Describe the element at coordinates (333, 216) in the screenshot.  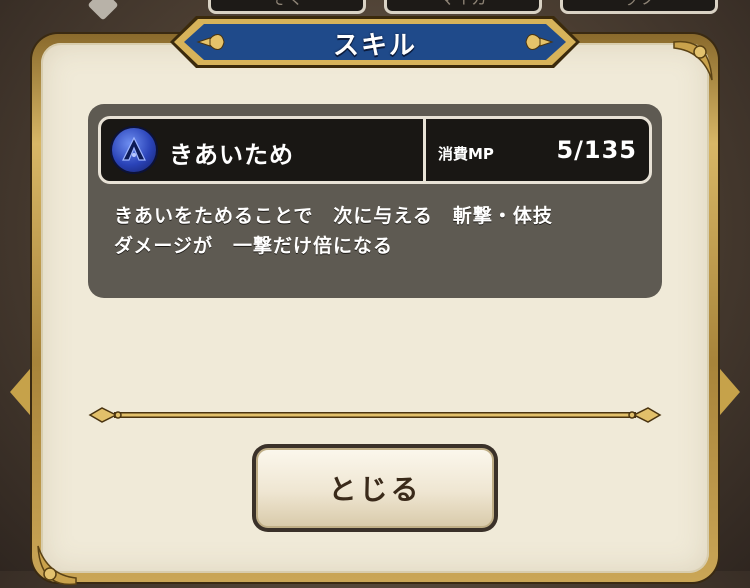
I see `description-line: きあいをためることで 次に与える 斬撃・体技` at that location.